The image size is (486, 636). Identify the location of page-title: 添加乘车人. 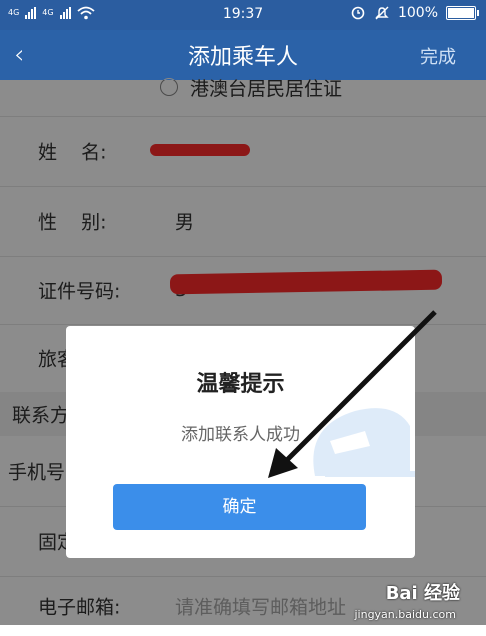
(242, 57).